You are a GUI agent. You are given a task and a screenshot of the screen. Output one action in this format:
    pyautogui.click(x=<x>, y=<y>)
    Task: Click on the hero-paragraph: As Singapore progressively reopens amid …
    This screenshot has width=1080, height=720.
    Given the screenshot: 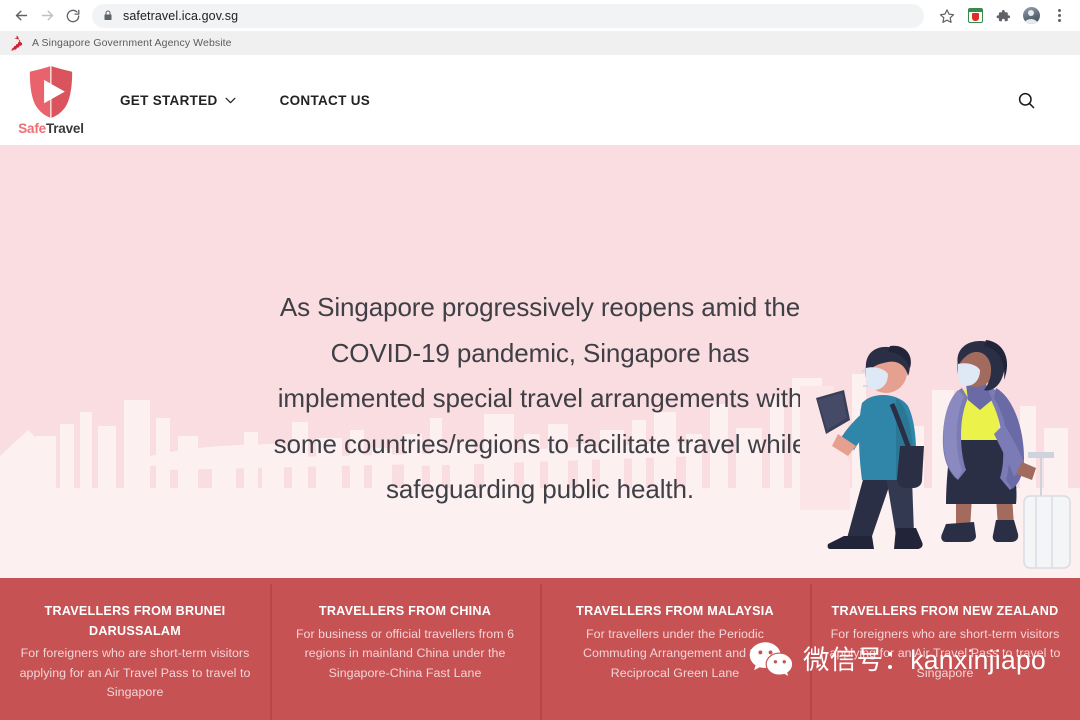 What is the action you would take?
    pyautogui.click(x=540, y=398)
    